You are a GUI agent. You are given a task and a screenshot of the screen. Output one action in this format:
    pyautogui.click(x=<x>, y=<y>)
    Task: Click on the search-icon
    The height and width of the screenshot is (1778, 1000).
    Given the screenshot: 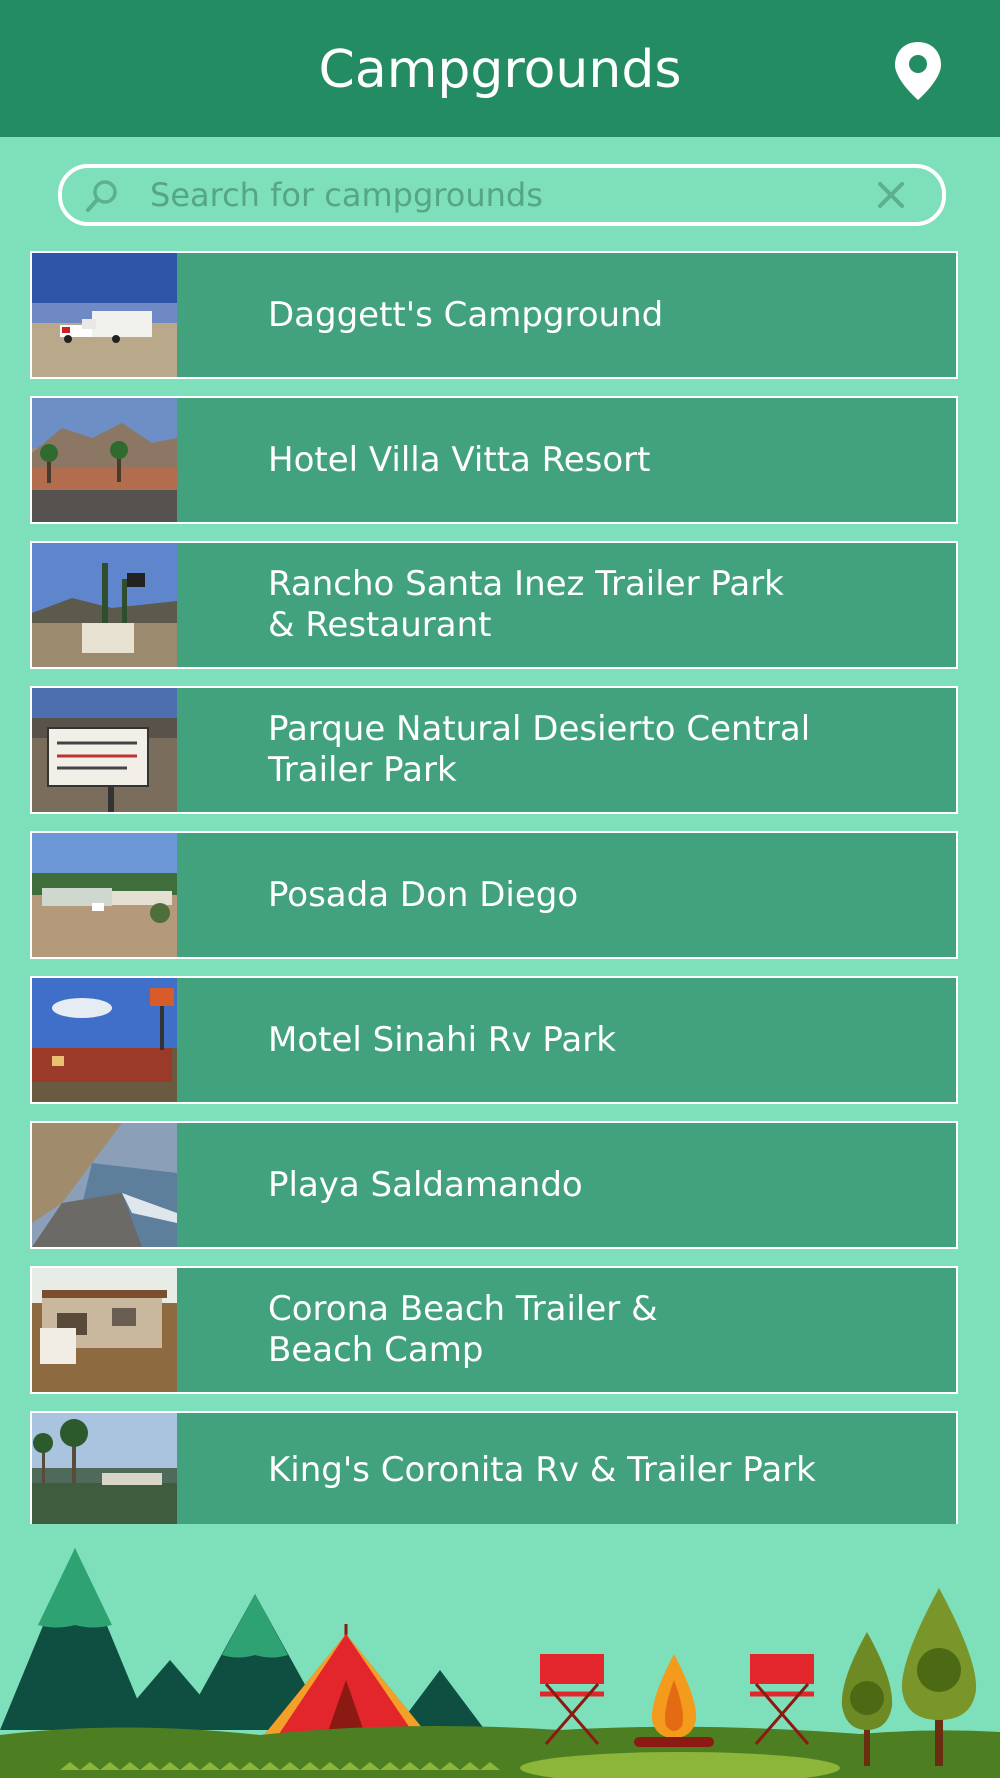 What is the action you would take?
    pyautogui.click(x=101, y=196)
    